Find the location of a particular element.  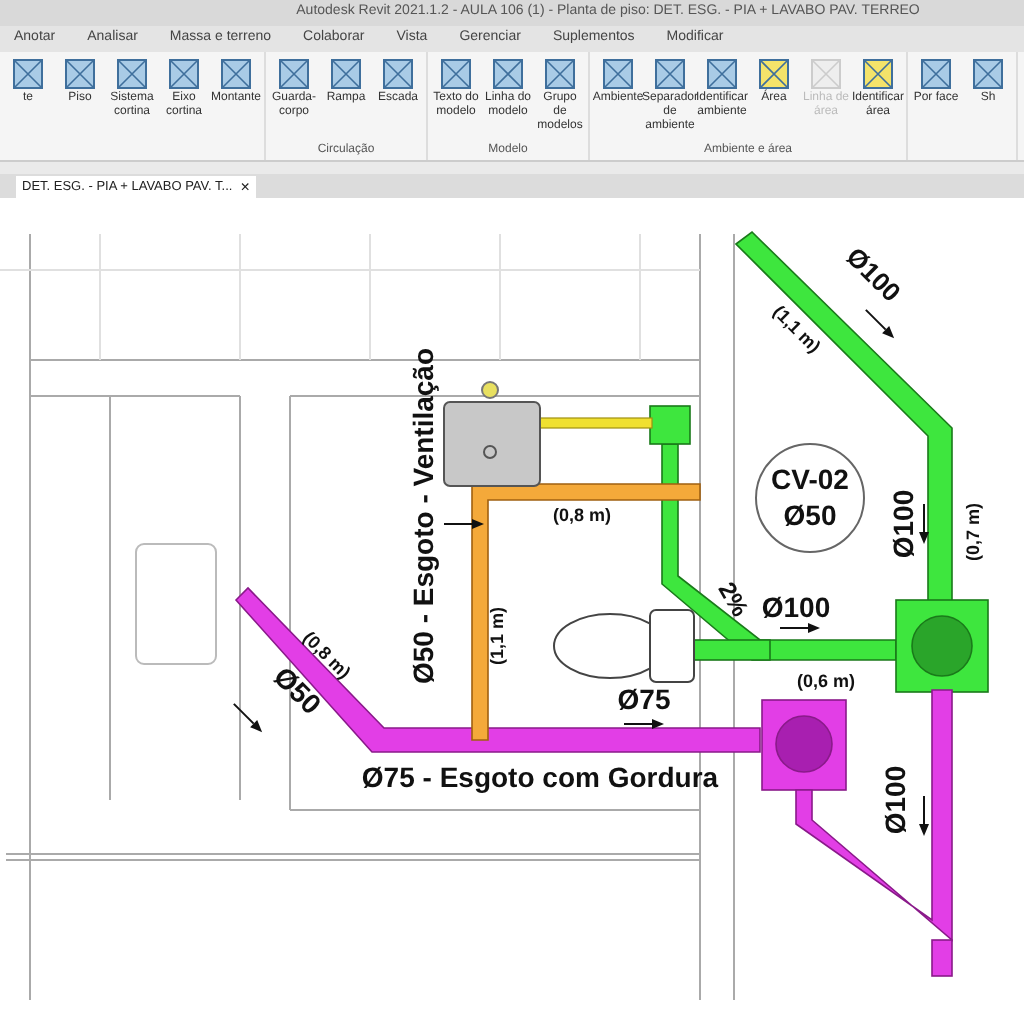

close-button: × is located at coordinates (245, 187).